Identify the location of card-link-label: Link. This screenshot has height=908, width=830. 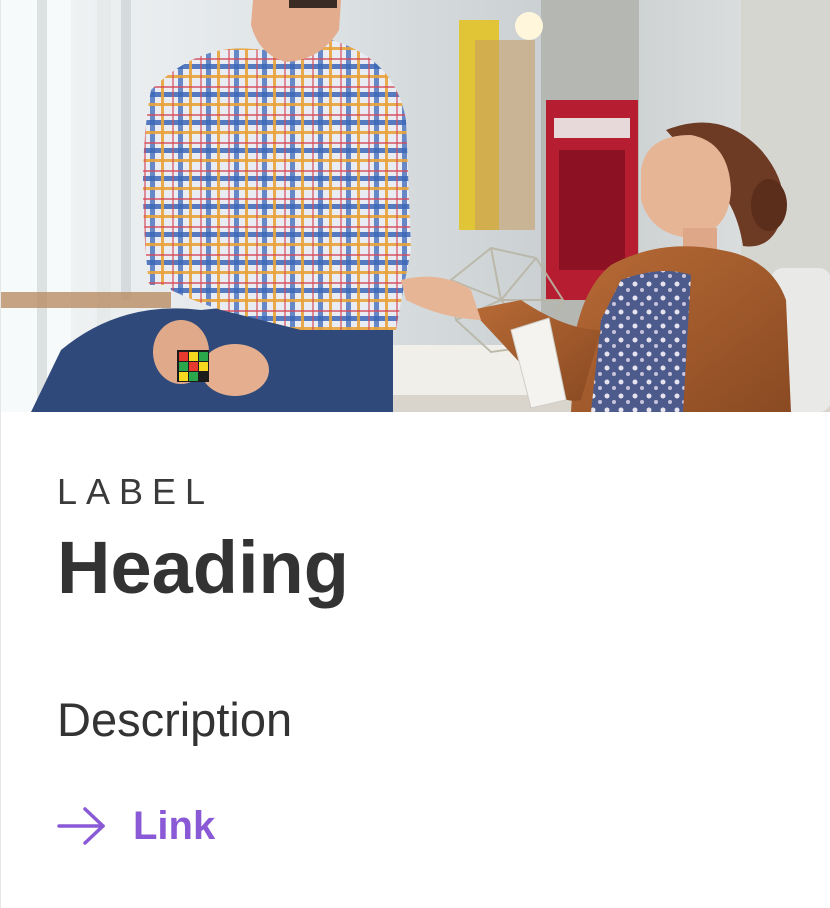
(174, 826).